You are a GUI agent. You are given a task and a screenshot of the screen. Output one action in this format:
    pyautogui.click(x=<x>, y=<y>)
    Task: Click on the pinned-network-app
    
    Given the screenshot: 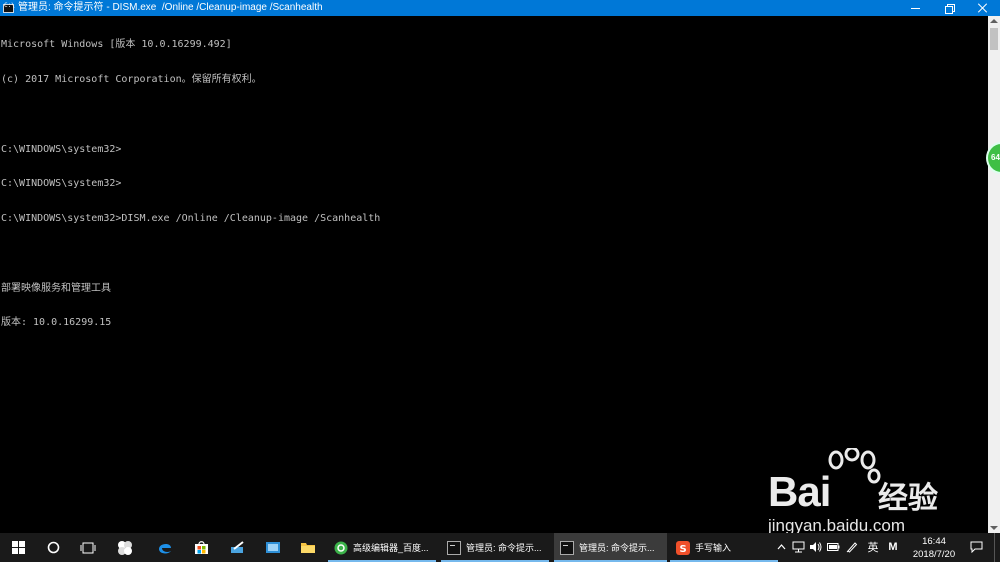 What is the action you would take?
    pyautogui.click(x=237, y=547)
    